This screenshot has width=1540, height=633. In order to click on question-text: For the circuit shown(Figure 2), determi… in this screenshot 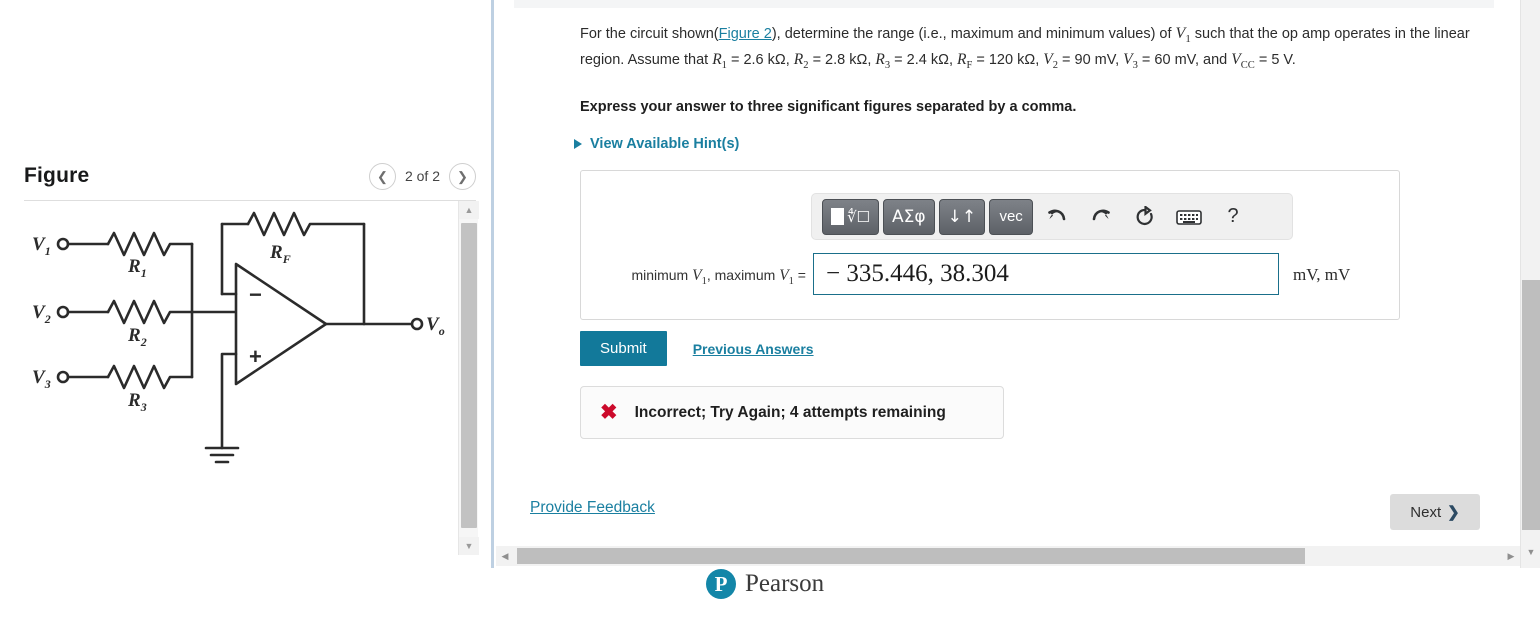, I will do `click(1025, 48)`.